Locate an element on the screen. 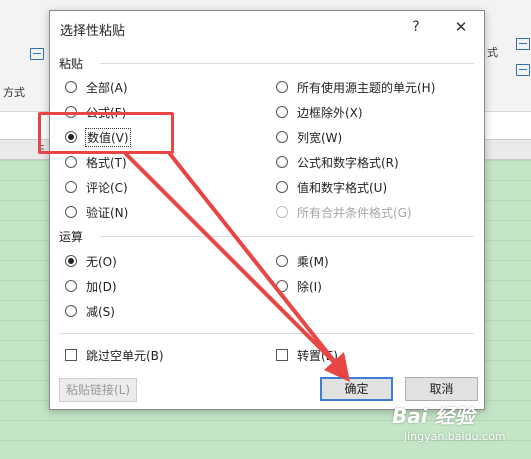  radio-op-add: 加(D) is located at coordinates (91, 286).